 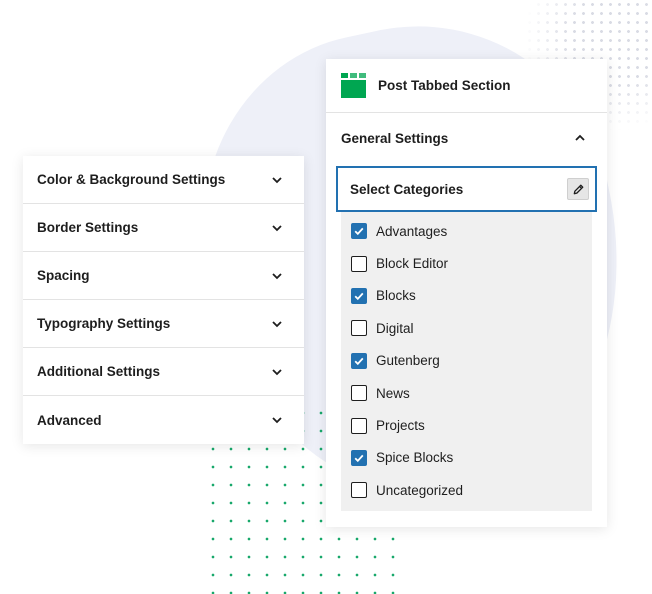 What do you see at coordinates (466, 231) in the screenshot?
I see `category-item: Advantages` at bounding box center [466, 231].